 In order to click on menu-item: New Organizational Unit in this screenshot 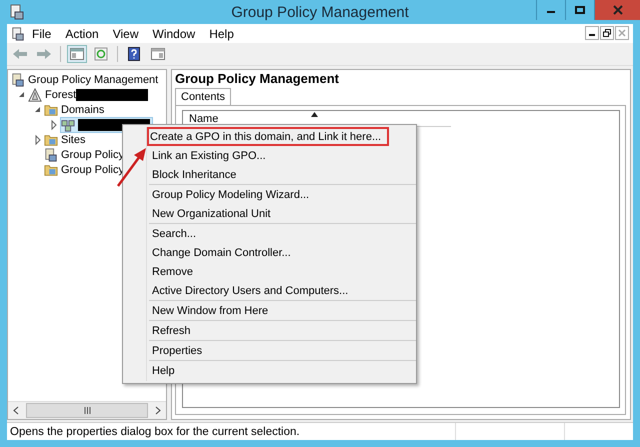, I will do `click(212, 213)`.